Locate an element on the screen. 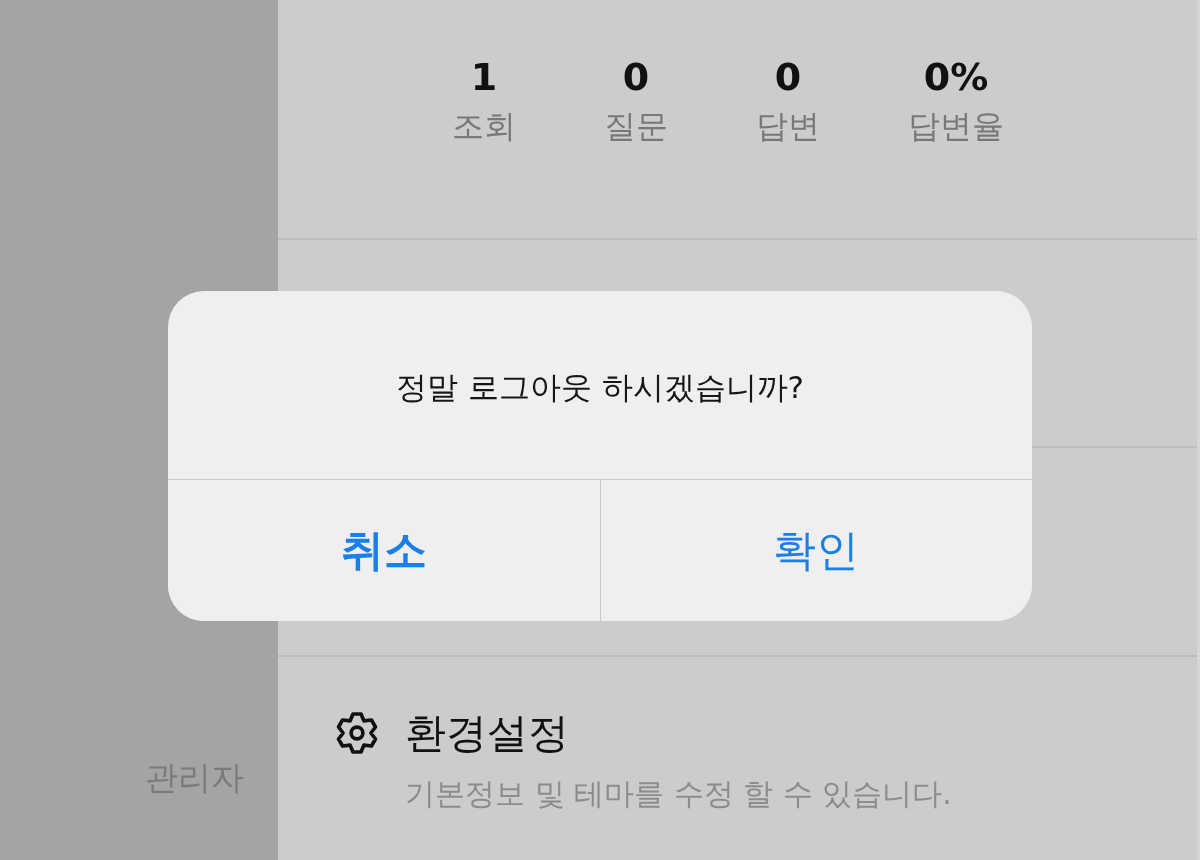 Image resolution: width=1200 pixels, height=860 pixels. stat-label: 조회 is located at coordinates (484, 126).